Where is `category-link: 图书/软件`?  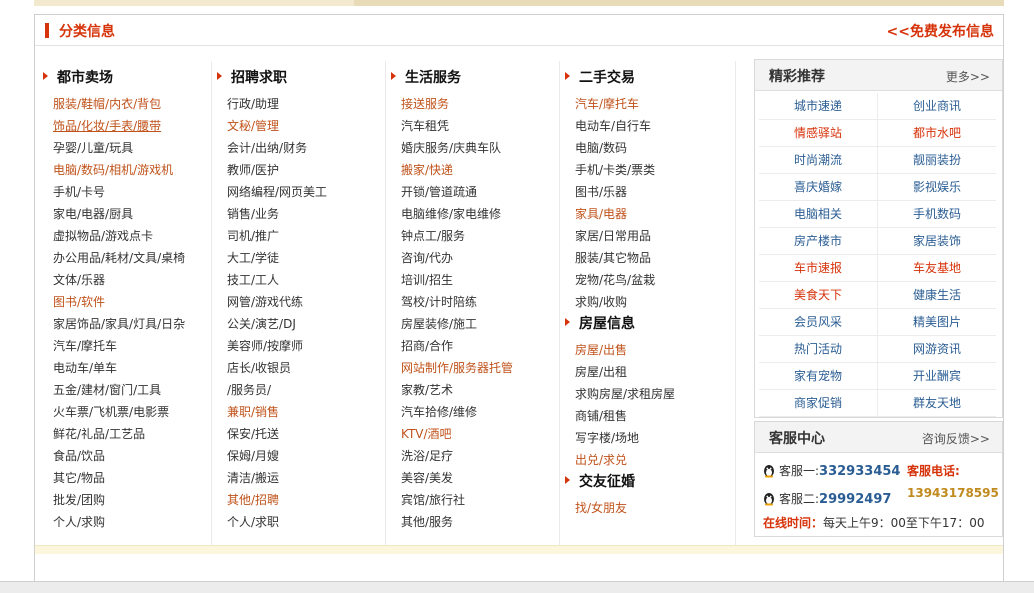
category-link: 图书/软件 is located at coordinates (128, 302).